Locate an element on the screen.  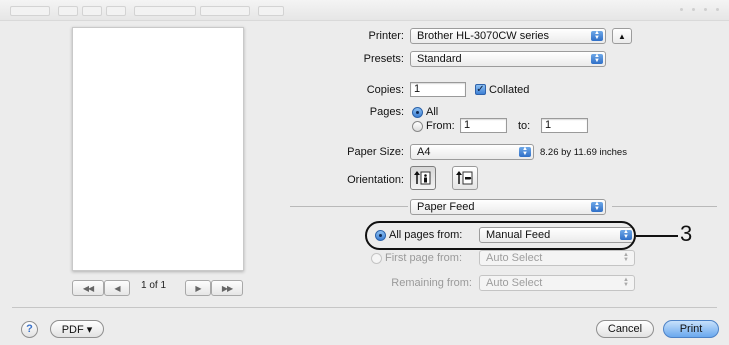
presets-label: Presets: is located at coordinates (383, 59).